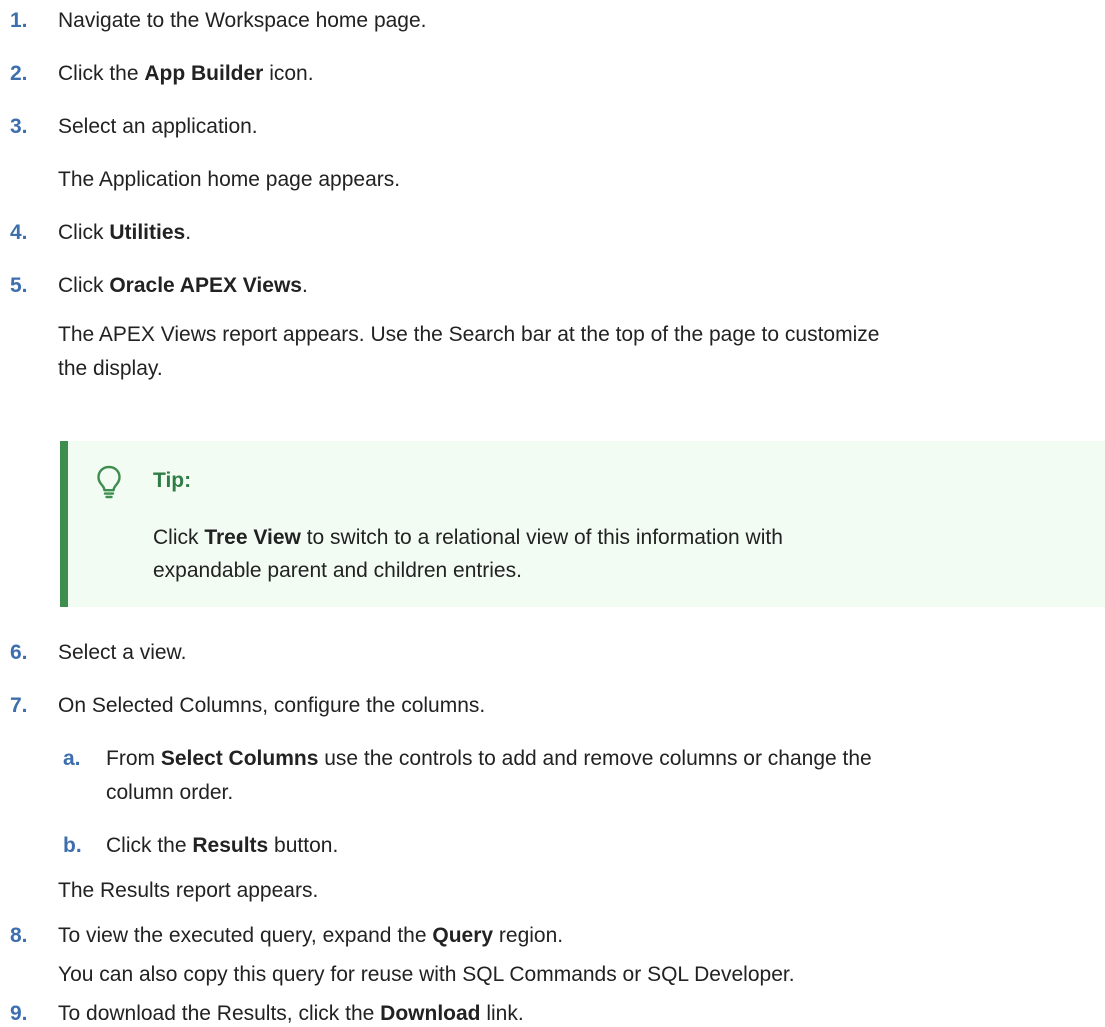 This screenshot has height=1027, width=1105. What do you see at coordinates (229, 179) in the screenshot?
I see `step-result-text: The Application home page appears.` at bounding box center [229, 179].